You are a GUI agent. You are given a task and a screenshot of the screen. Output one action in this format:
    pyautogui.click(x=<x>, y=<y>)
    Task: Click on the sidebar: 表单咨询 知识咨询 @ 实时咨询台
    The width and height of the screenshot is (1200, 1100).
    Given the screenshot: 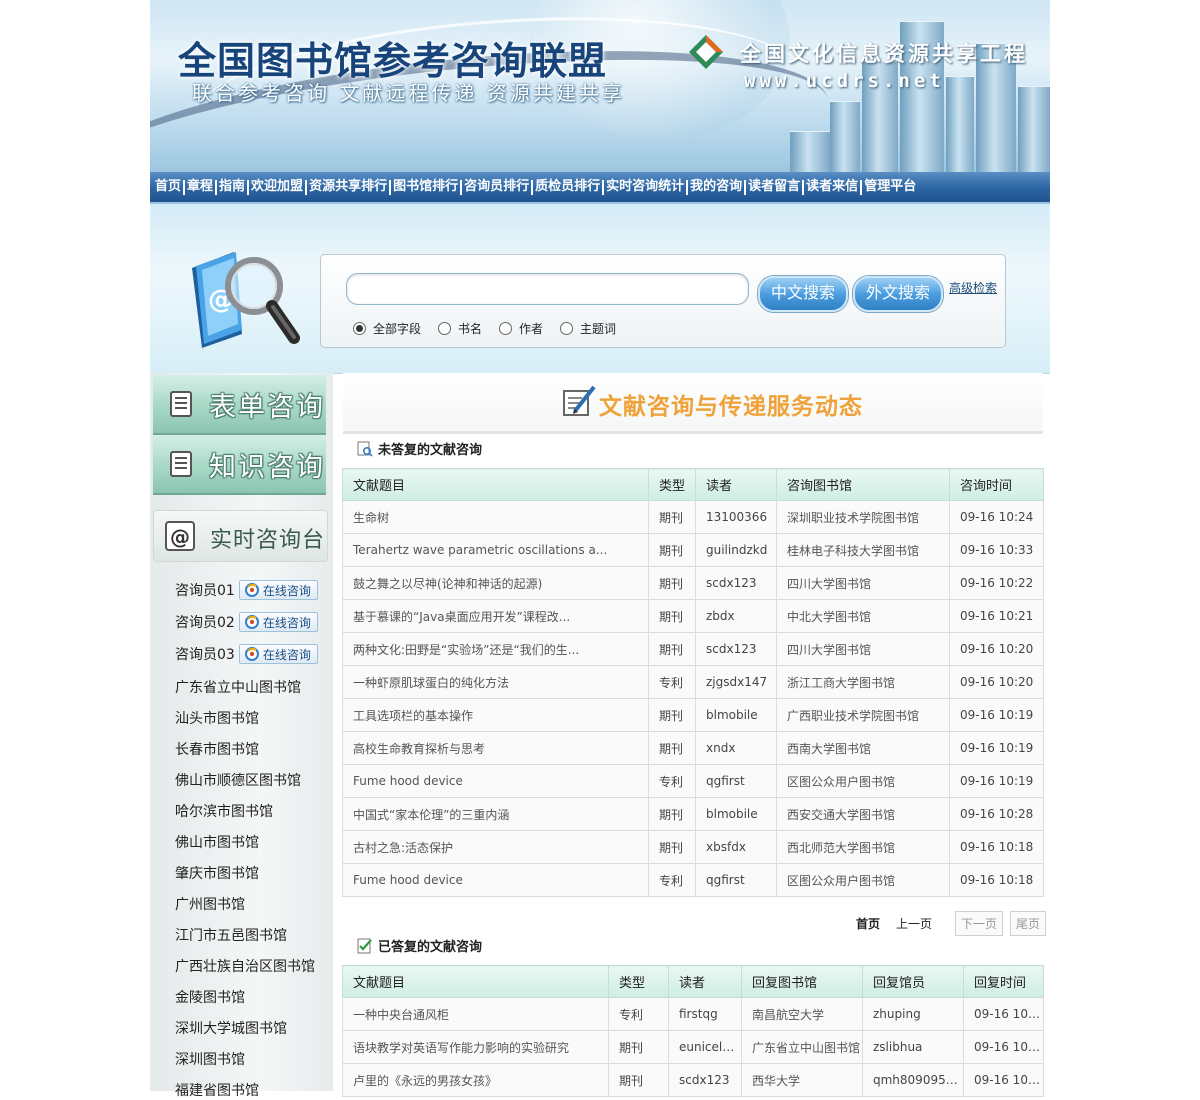 What is the action you would take?
    pyautogui.click(x=241, y=732)
    